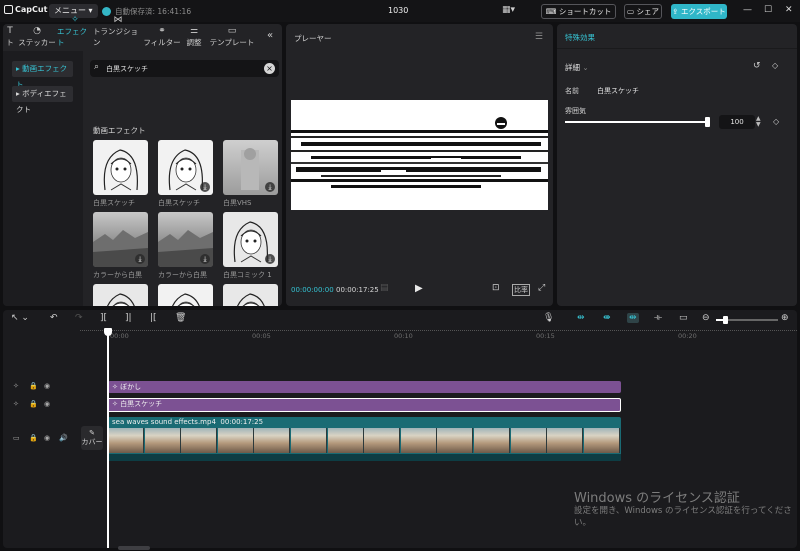 This screenshot has width=800, height=551. I want to click on details-section: 詳細 ⌄, so click(577, 67).